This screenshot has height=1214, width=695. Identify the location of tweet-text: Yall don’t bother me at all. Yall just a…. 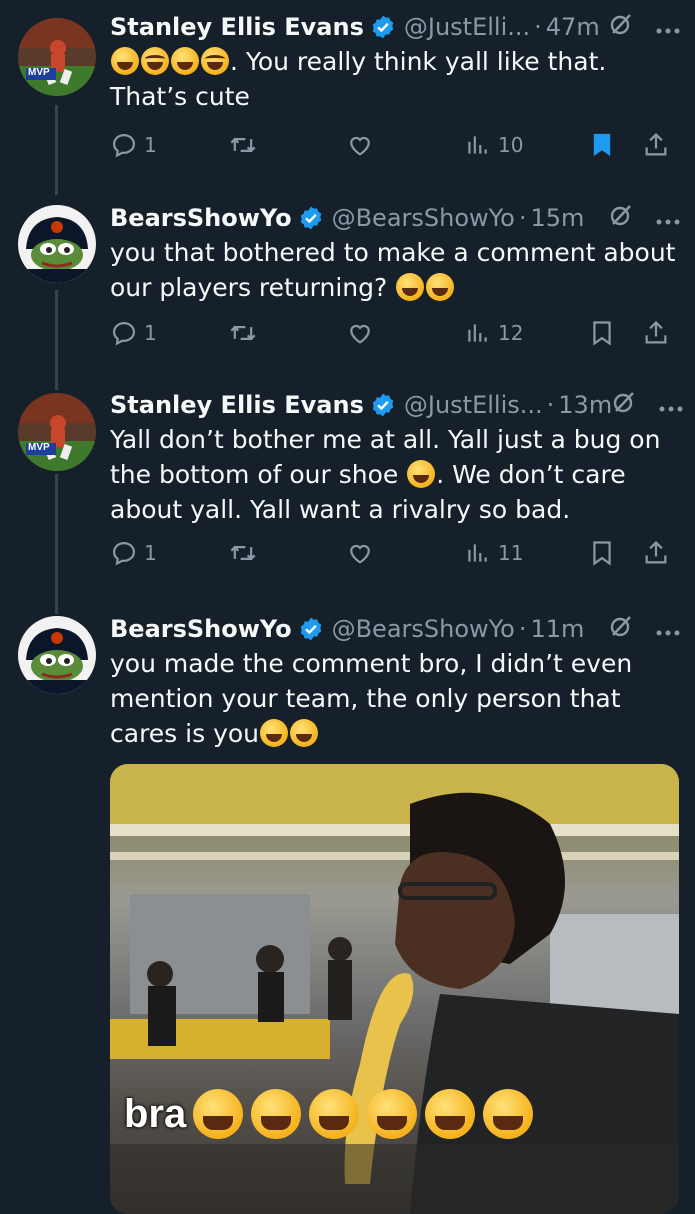
(395, 474).